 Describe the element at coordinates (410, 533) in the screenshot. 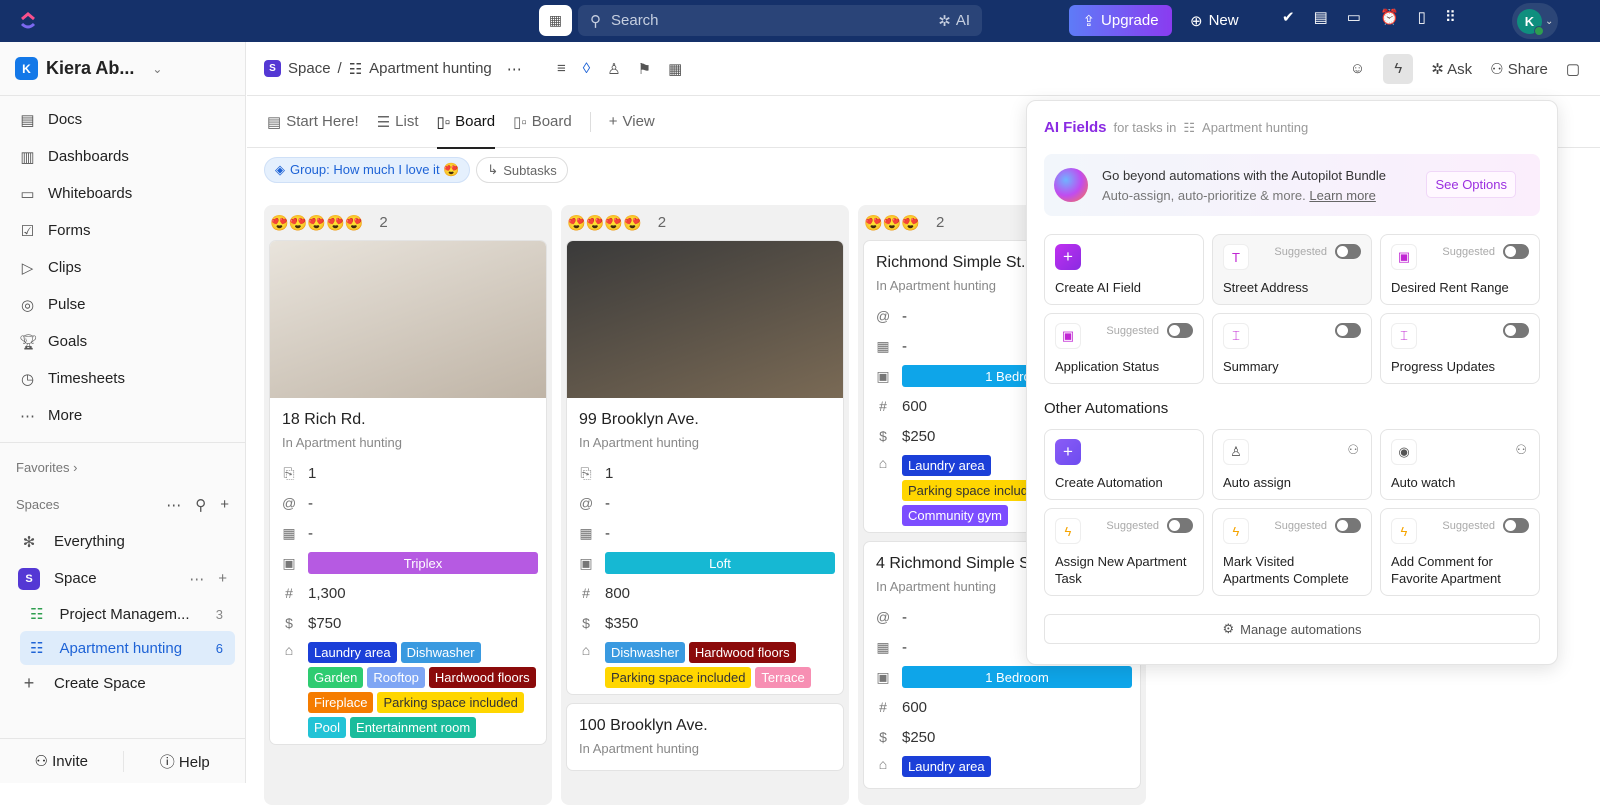

I see `due-date-field: ▦ -` at that location.